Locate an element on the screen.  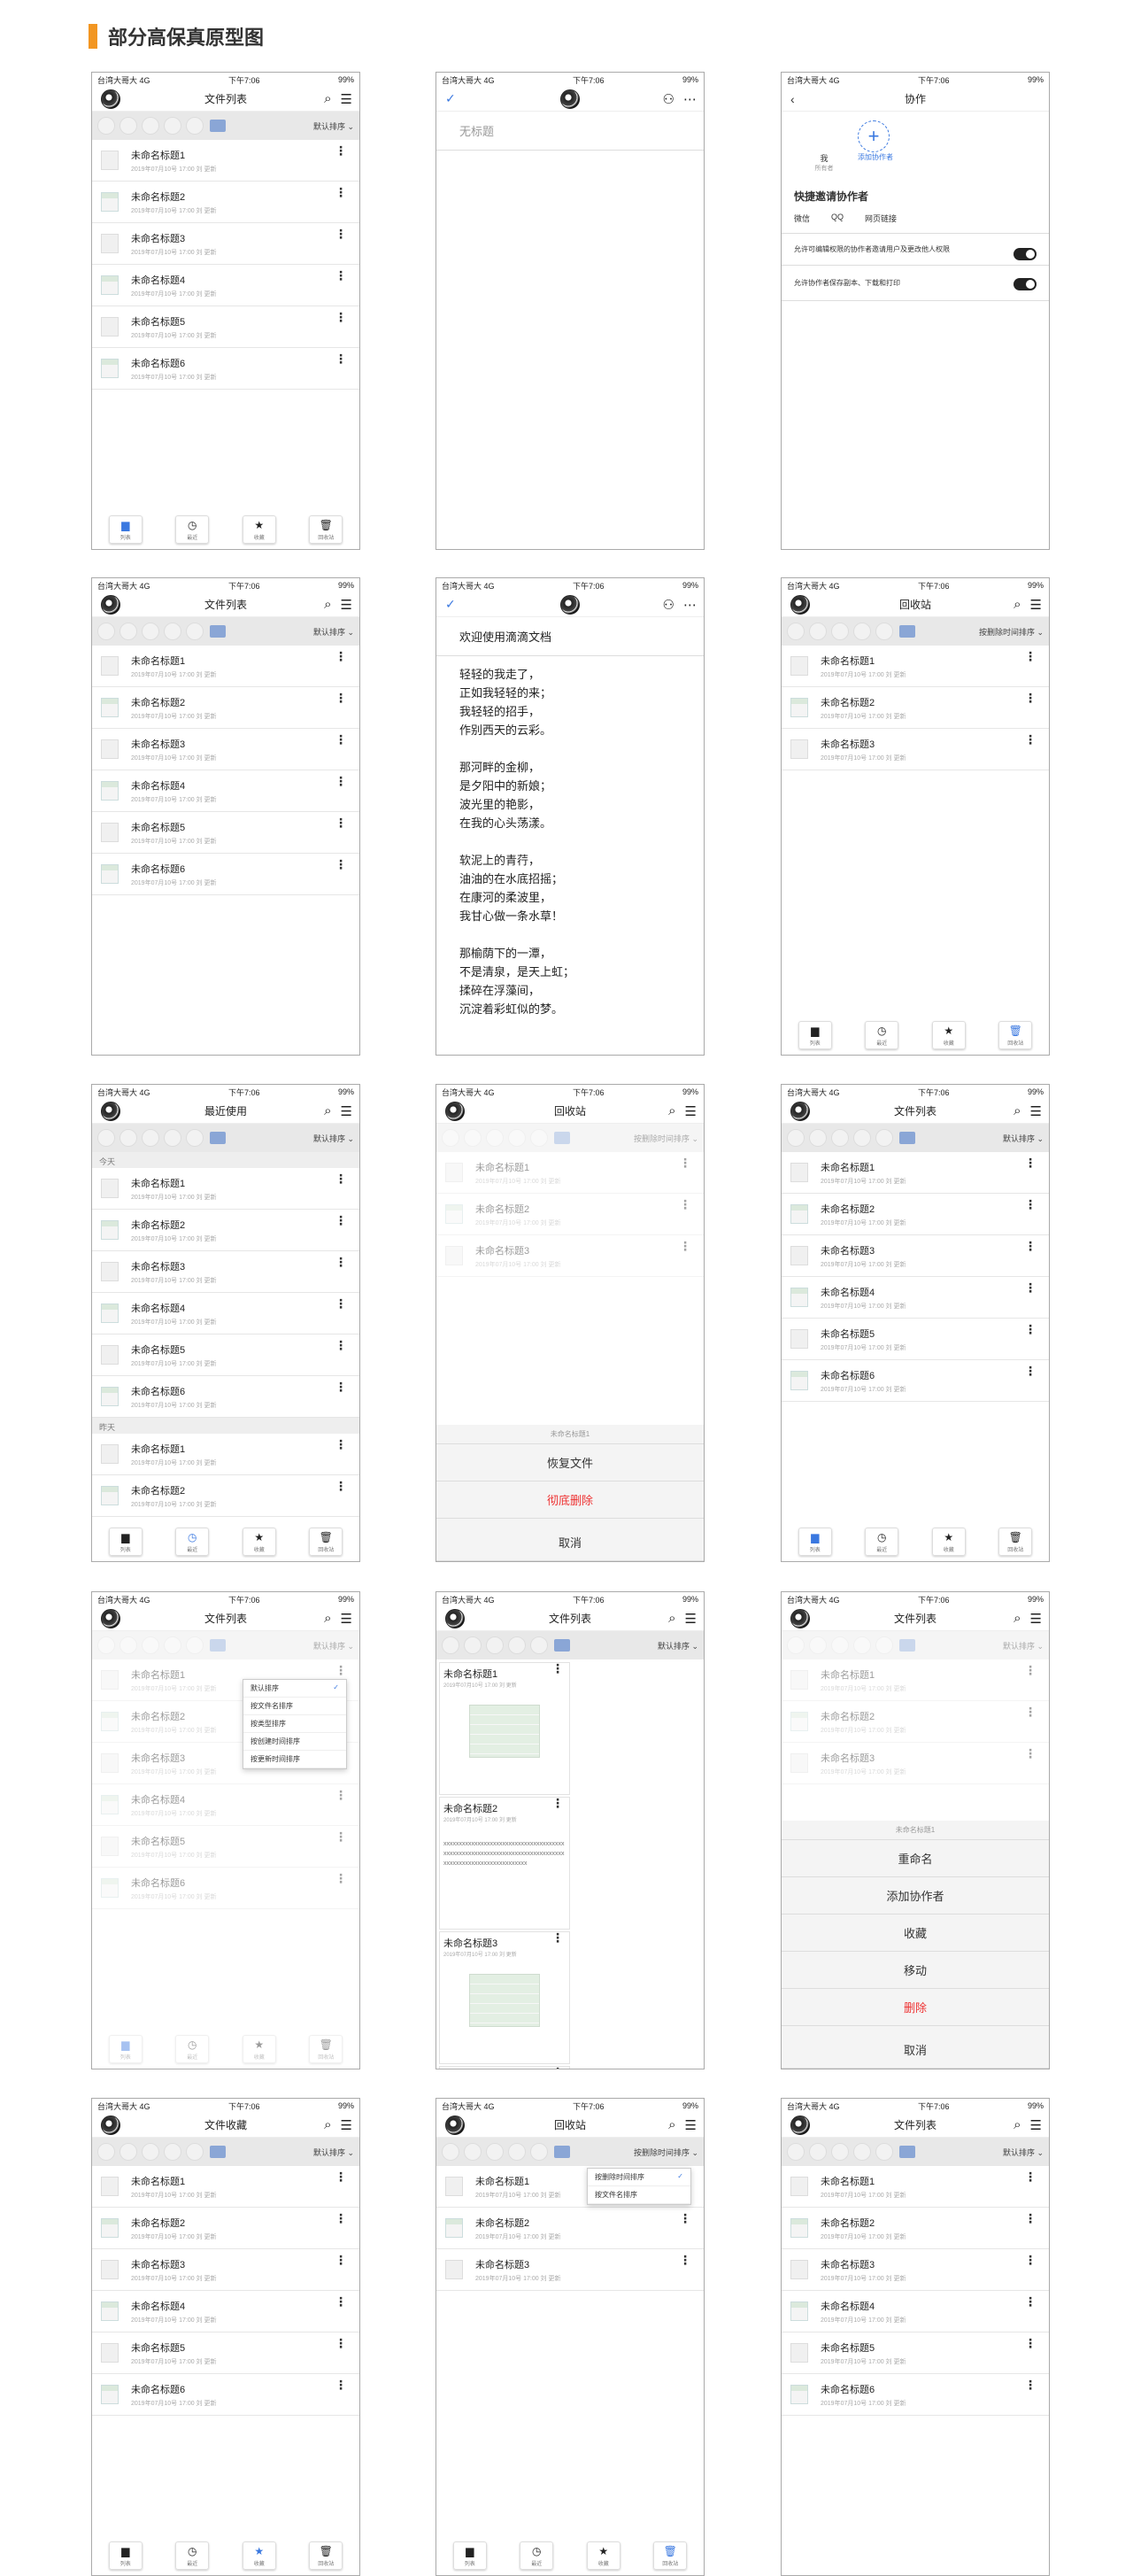
share-wechat: 微信 is located at coordinates (802, 218).